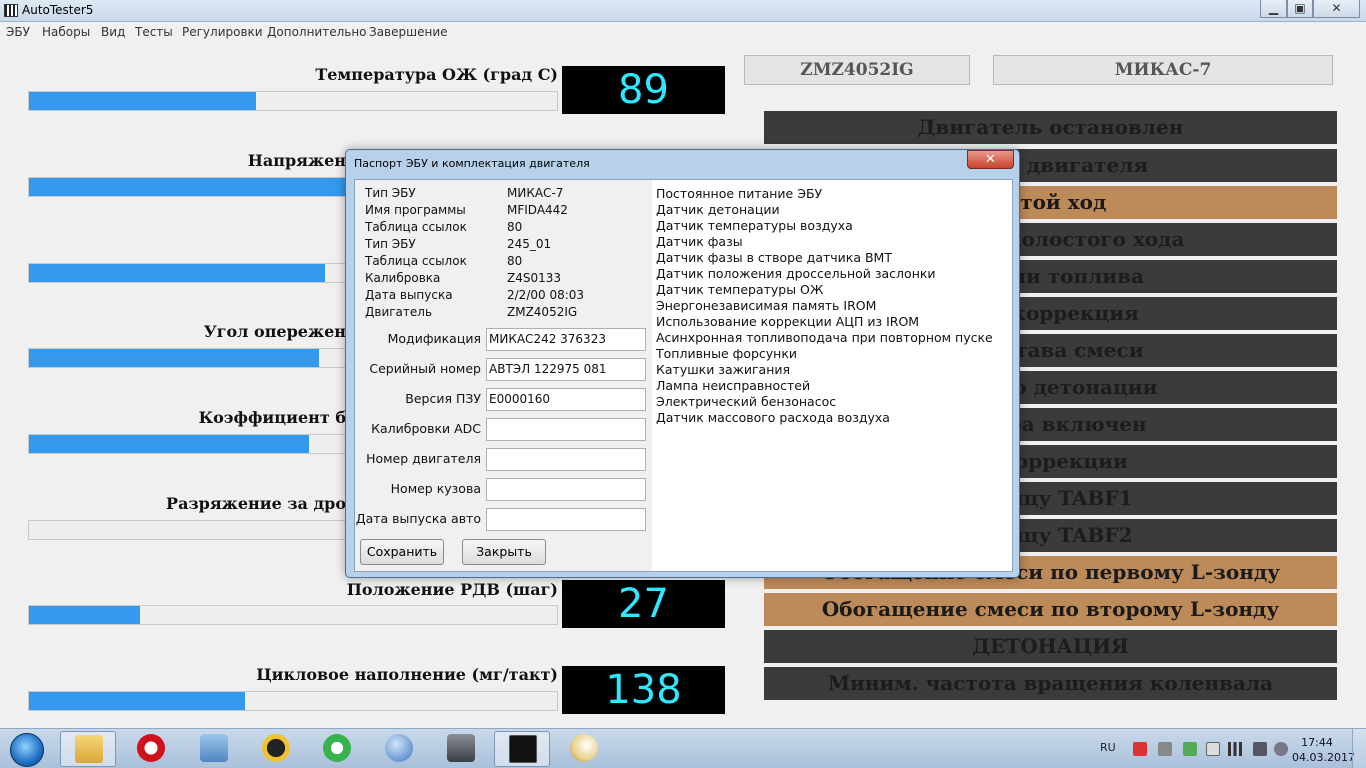  Describe the element at coordinates (407, 674) in the screenshot. I see `gauge-label-cycle-fill: Цикловое наполнение (мг/такт)` at that location.